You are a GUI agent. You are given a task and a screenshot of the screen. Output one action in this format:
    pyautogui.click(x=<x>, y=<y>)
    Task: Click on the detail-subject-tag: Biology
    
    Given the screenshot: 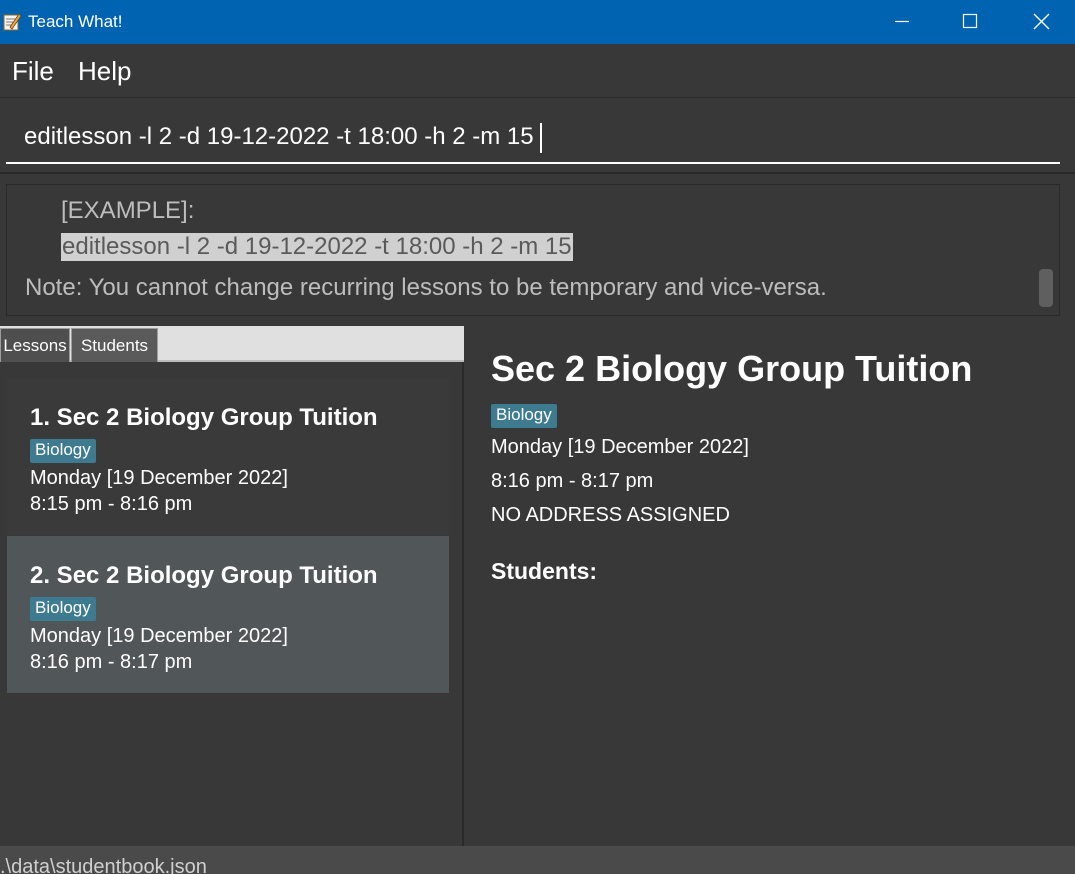 What is the action you would take?
    pyautogui.click(x=524, y=416)
    